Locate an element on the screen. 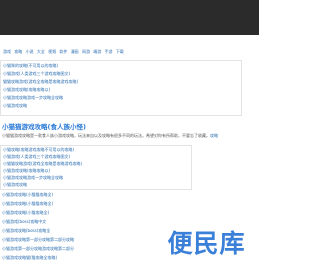 Image resolution: width=320 pixels, height=261 pixels. site-watermark-logo: 便民库 is located at coordinates (206, 243).